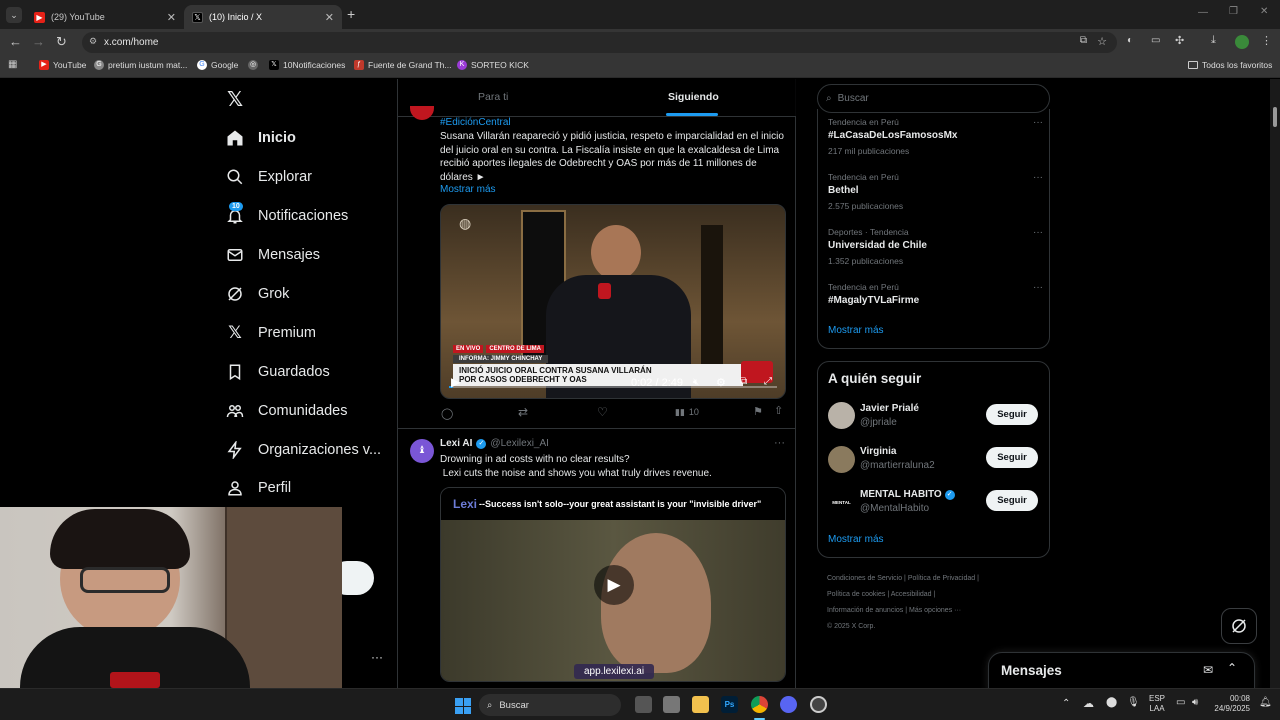 This screenshot has height=720, width=1280. Describe the element at coordinates (778, 410) in the screenshot. I see `share-icon: ⇧` at that location.